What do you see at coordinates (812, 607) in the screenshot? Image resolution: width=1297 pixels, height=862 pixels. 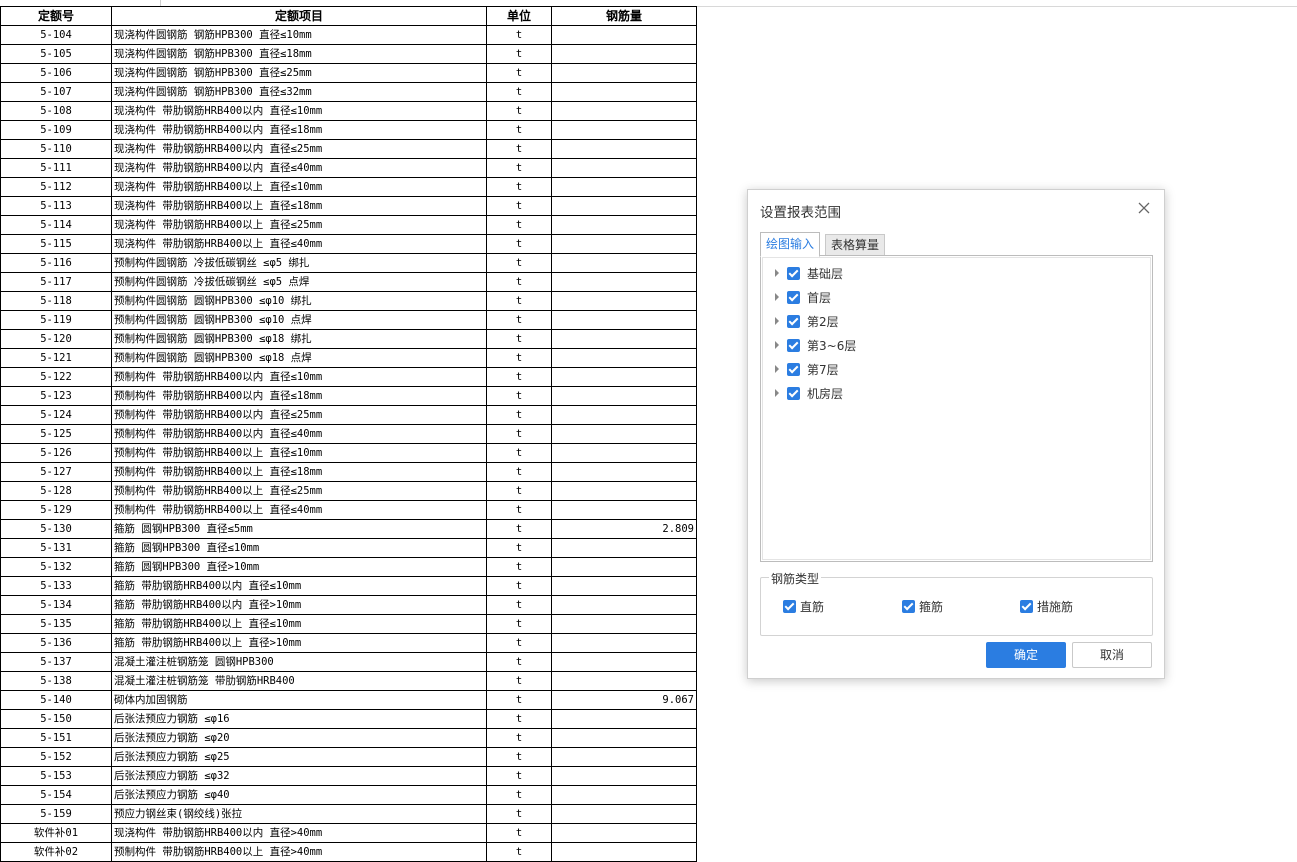 I see `rebar-straight-label: 直筋` at bounding box center [812, 607].